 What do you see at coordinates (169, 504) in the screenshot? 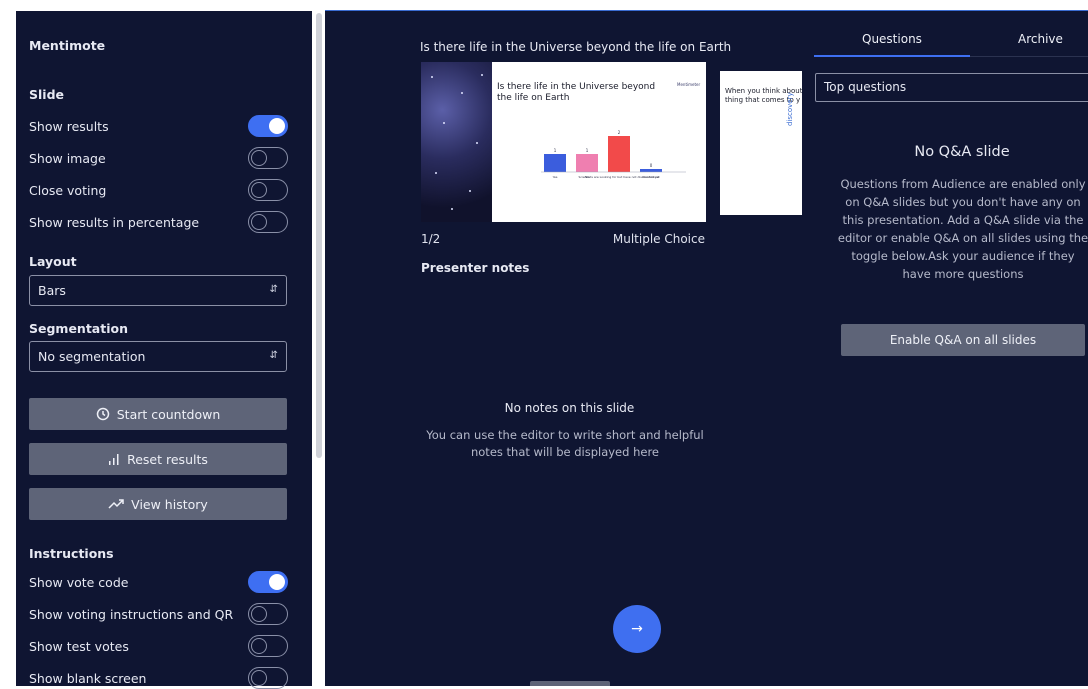
I see `view-history-label: View history` at bounding box center [169, 504].